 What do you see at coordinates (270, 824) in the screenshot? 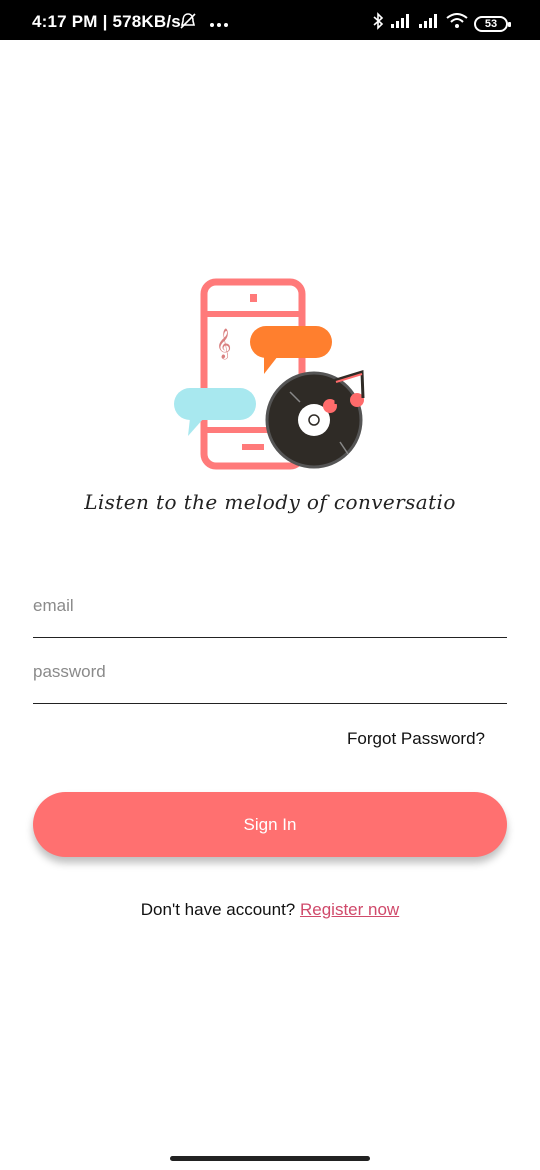
I see `sign-in-button: Sign In` at bounding box center [270, 824].